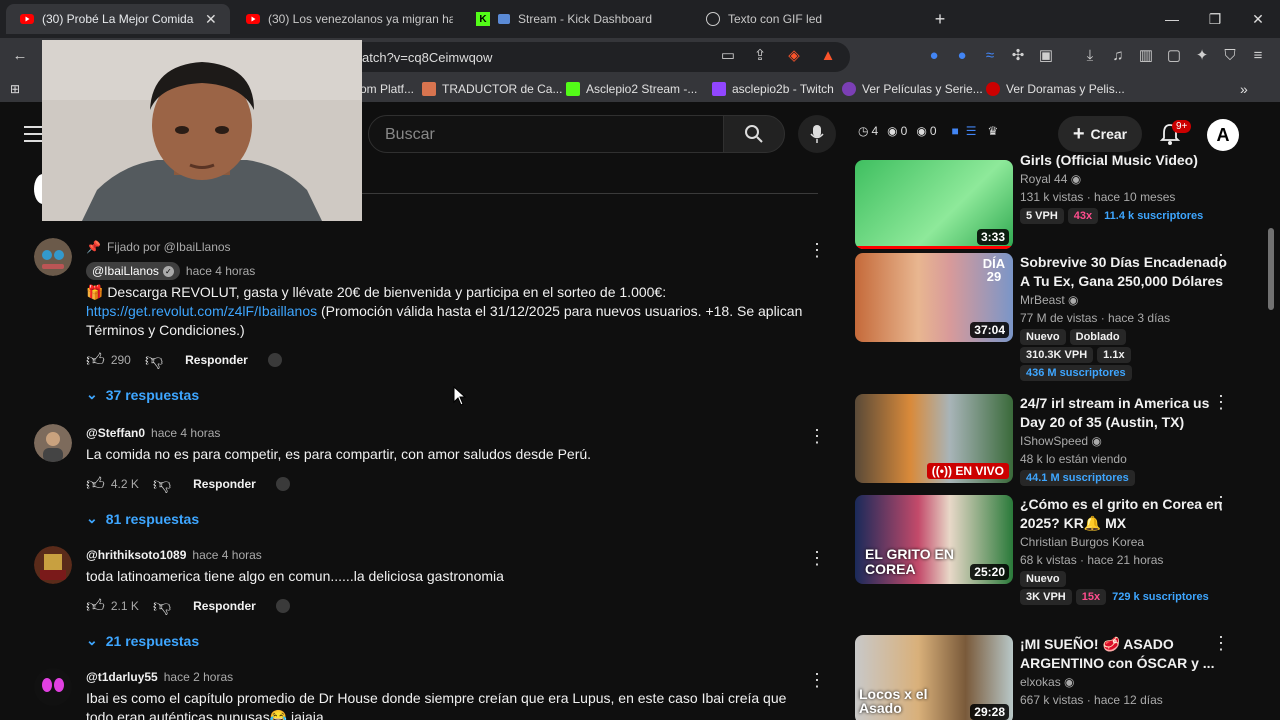  Describe the element at coordinates (1125, 441) in the screenshot. I see `channel-name: IShowSpeed ◉` at that location.